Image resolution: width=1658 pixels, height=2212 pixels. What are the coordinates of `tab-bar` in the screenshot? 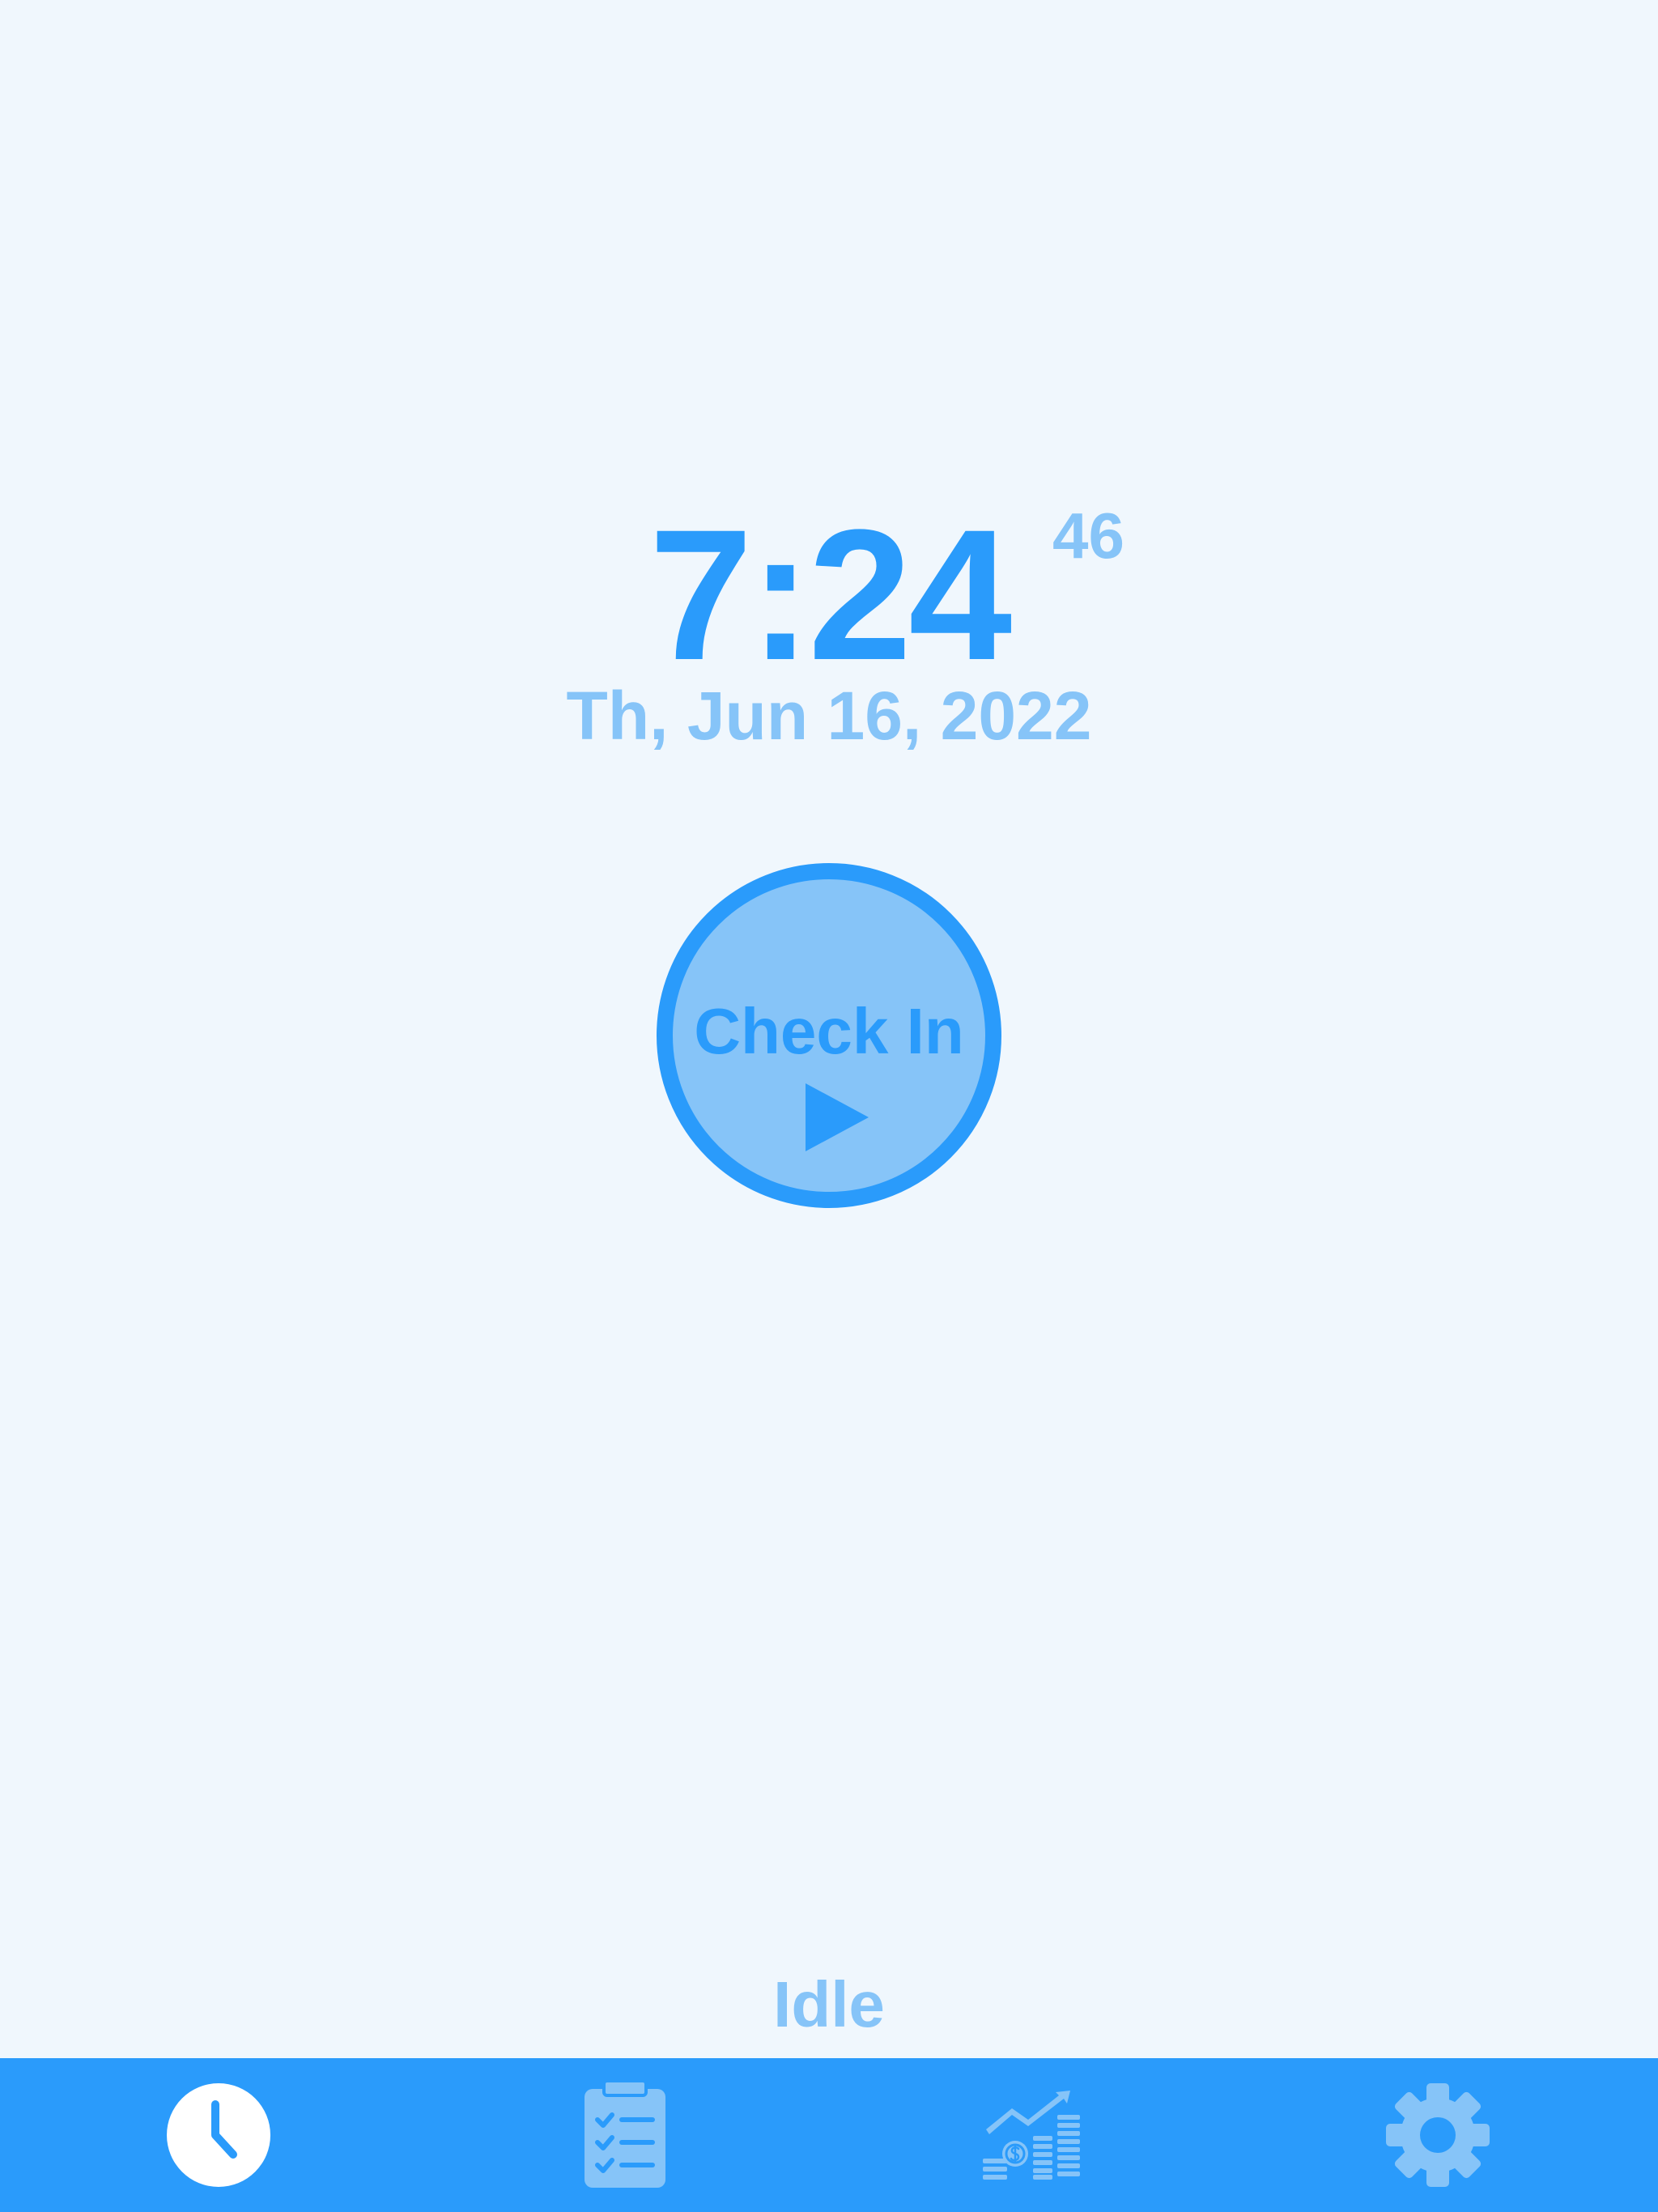 It's located at (829, 2135).